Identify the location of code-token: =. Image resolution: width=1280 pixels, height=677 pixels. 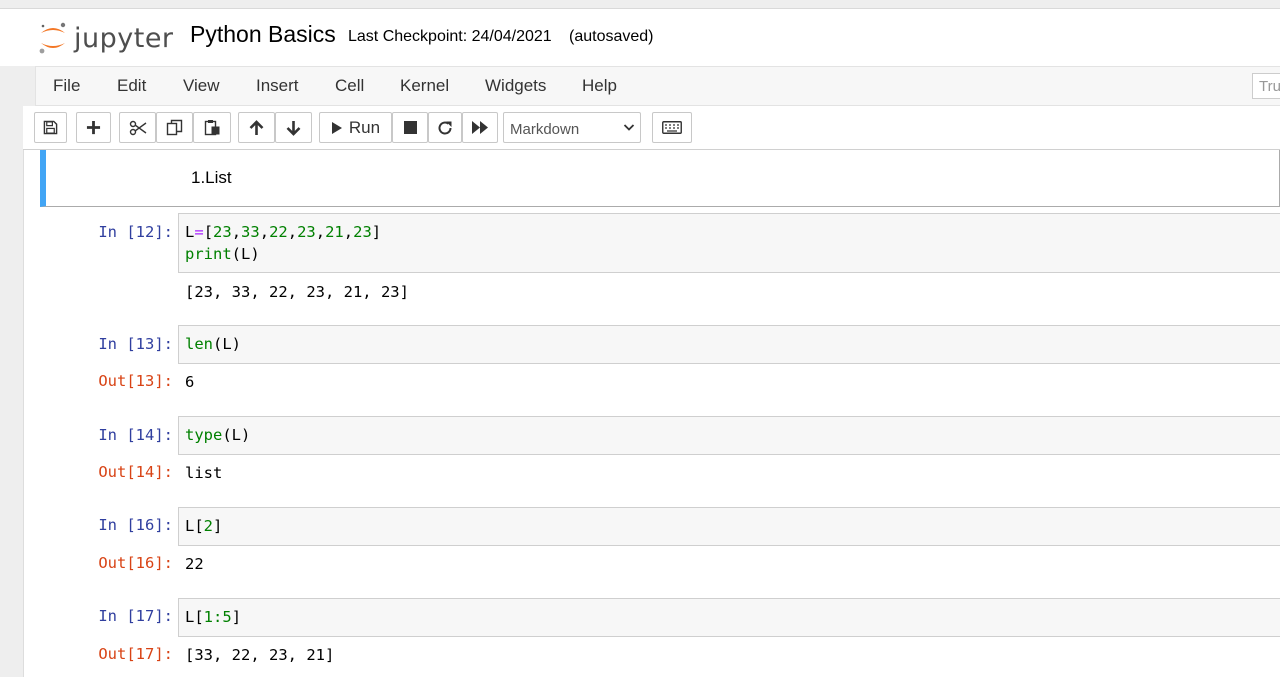
(199, 232).